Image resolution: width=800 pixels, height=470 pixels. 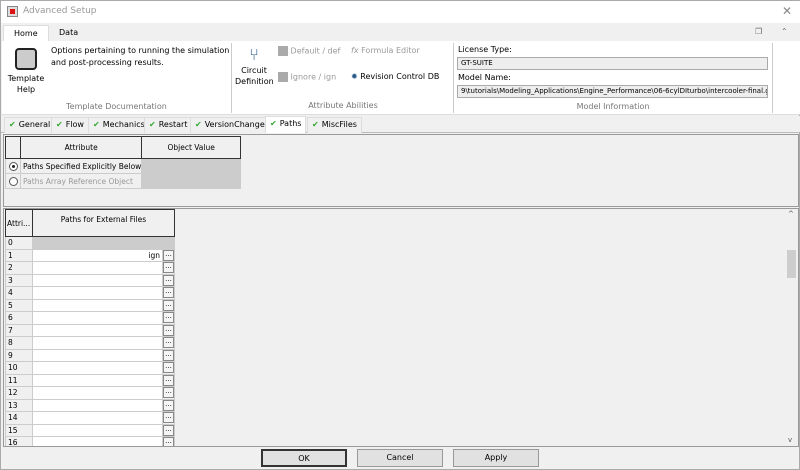 I want to click on cancel-button: Cancel, so click(x=400, y=458).